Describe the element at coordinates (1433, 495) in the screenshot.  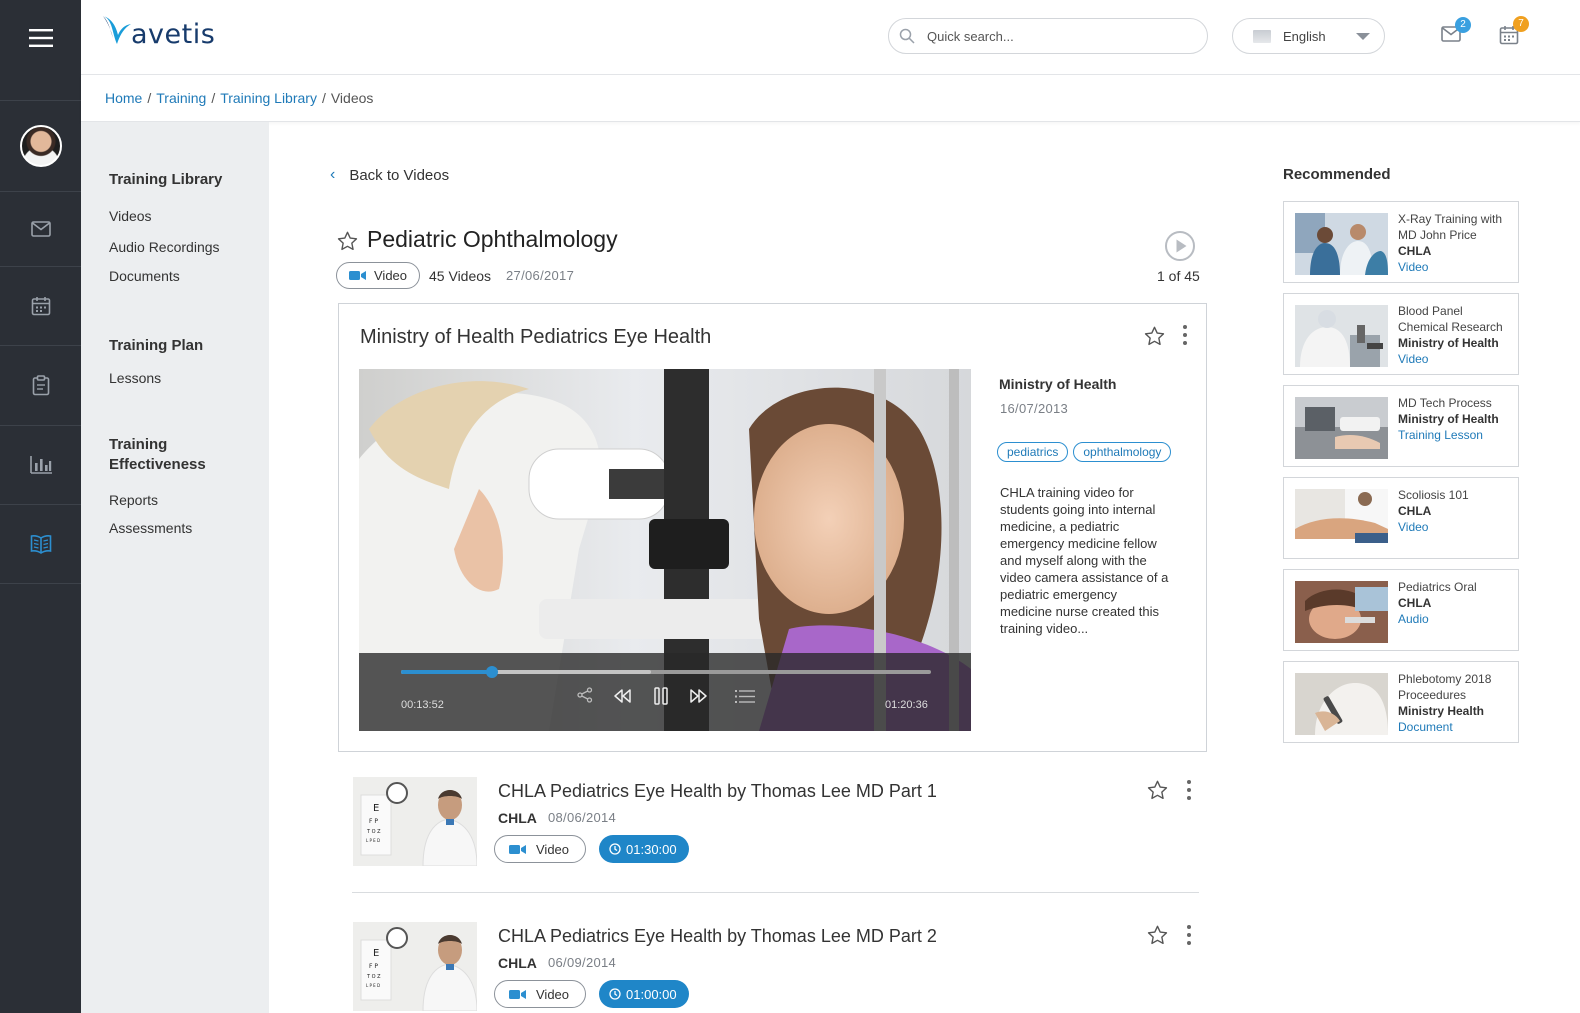
I see `recommended-title: Scoliosis 101` at that location.